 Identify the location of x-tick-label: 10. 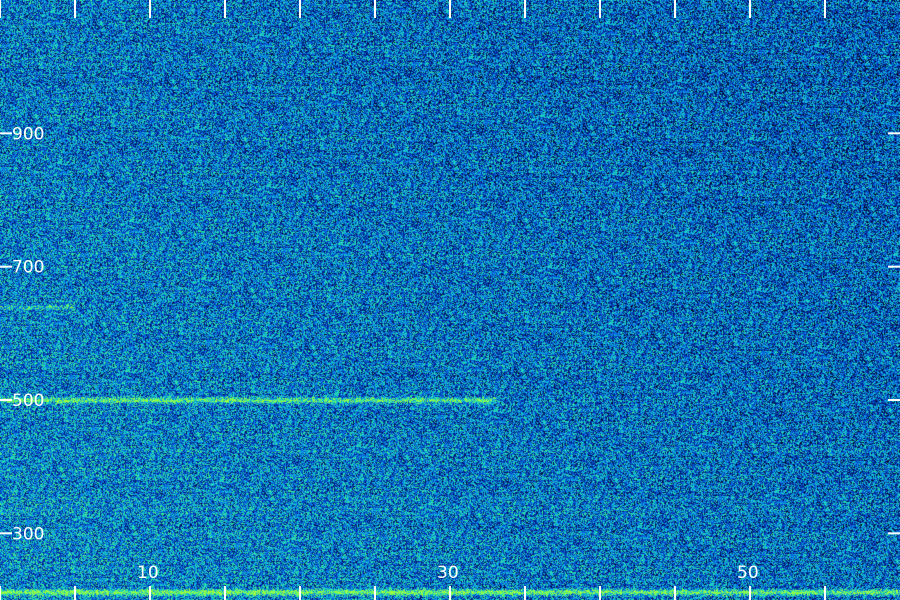
(148, 573).